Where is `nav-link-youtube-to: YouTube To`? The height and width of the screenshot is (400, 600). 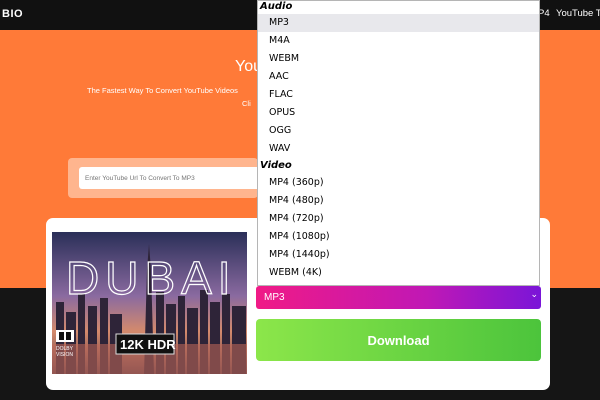
nav-link-youtube-to: YouTube To is located at coordinates (578, 13).